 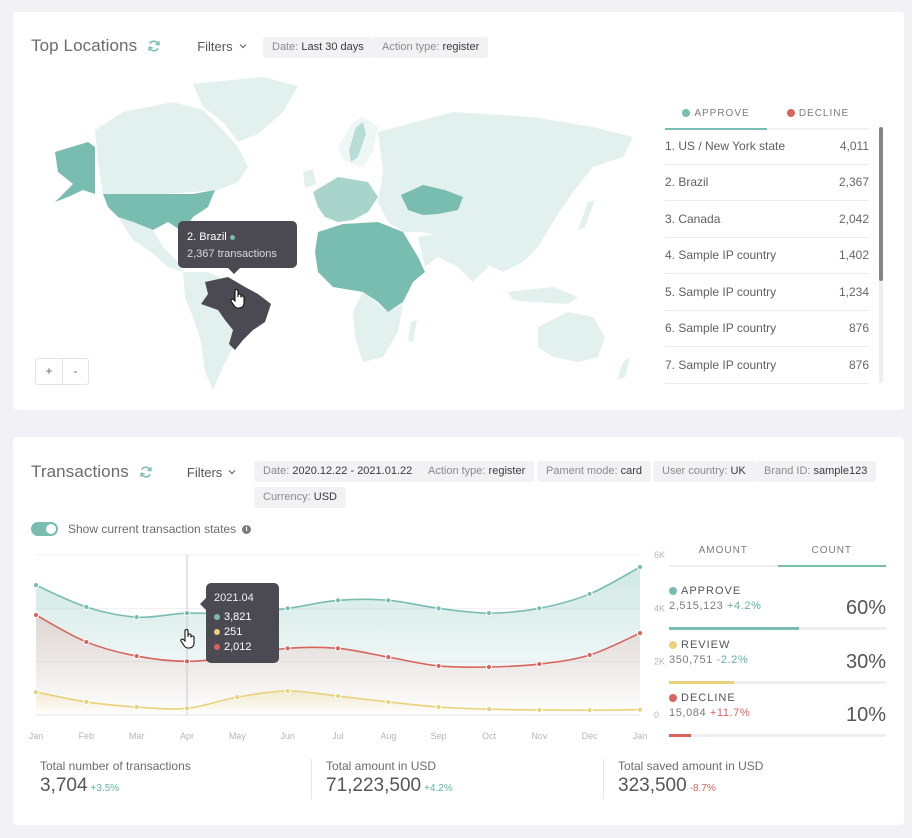 I want to click on map-zoom-controls: + -, so click(x=62, y=371).